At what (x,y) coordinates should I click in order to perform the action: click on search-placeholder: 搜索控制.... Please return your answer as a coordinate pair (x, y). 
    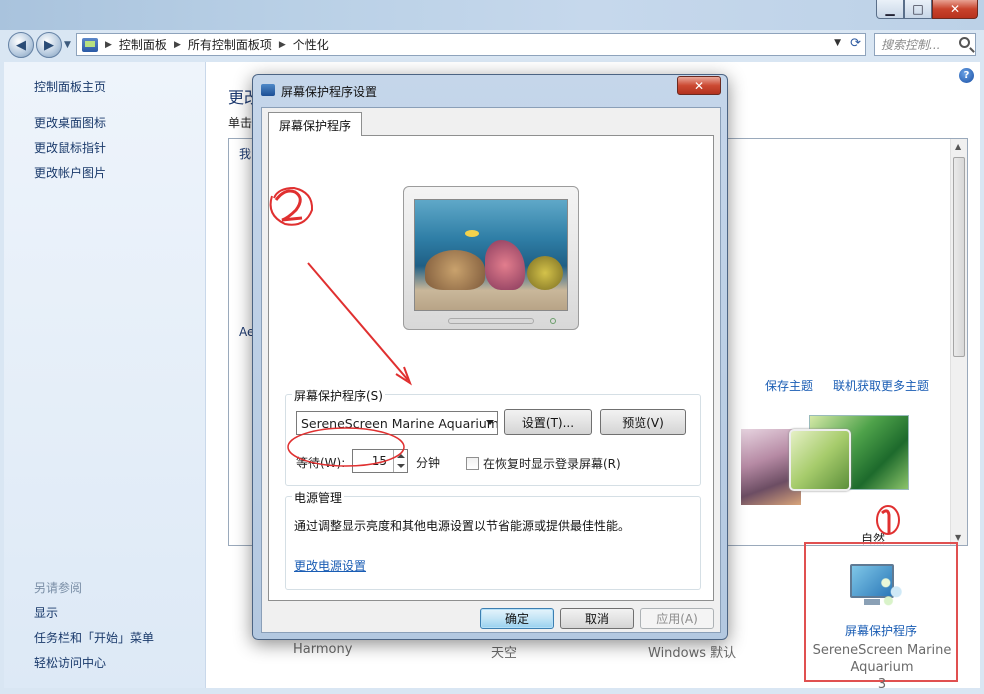
    Looking at the image, I should click on (911, 45).